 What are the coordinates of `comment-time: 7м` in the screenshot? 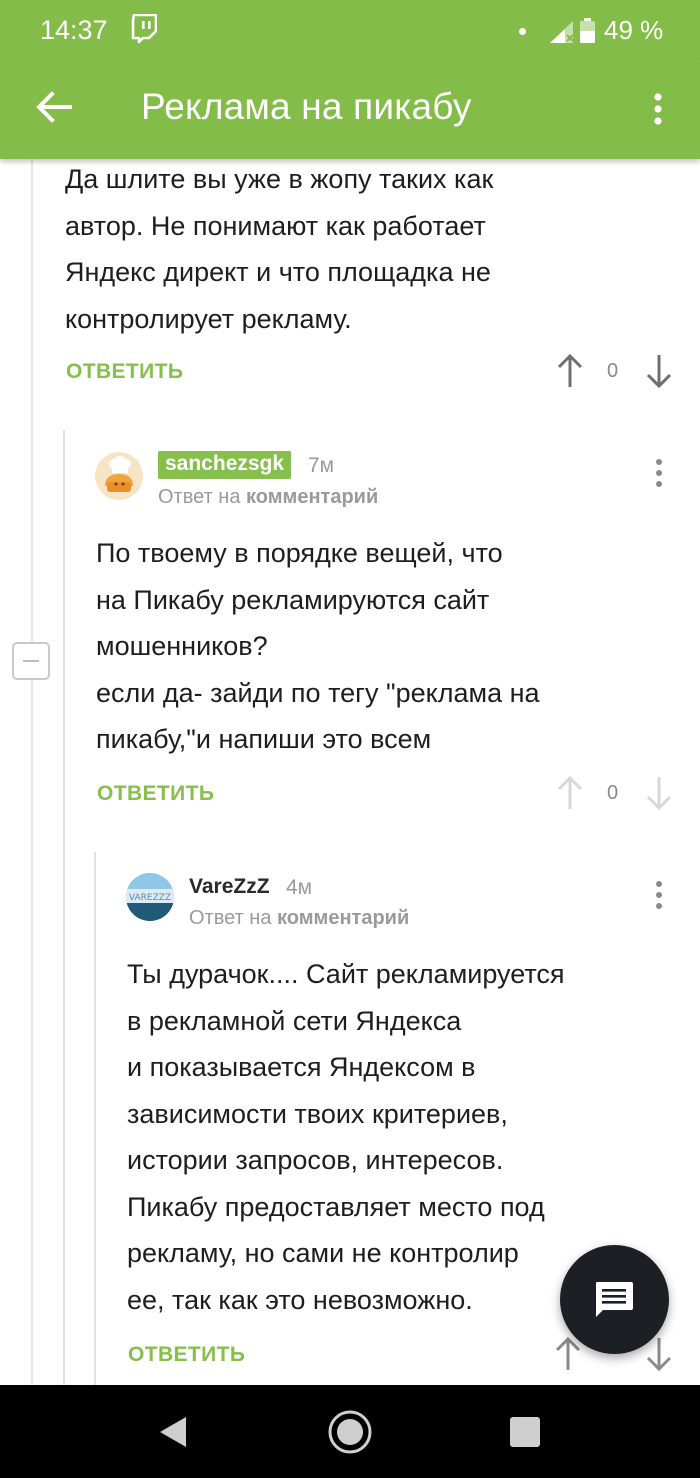 It's located at (321, 465).